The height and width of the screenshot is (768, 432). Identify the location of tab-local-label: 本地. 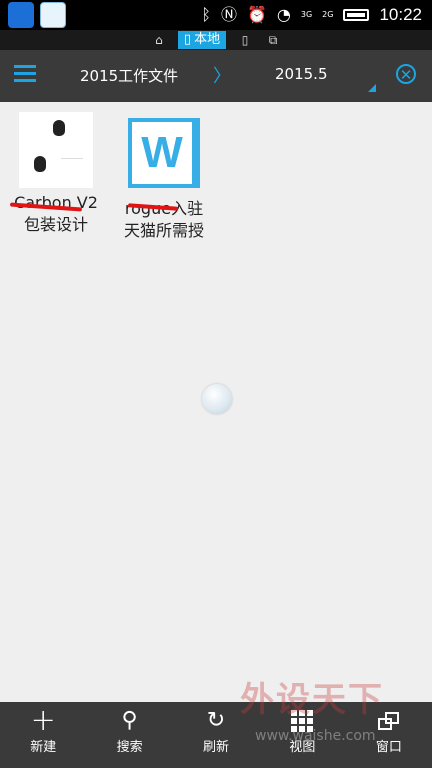
(207, 39).